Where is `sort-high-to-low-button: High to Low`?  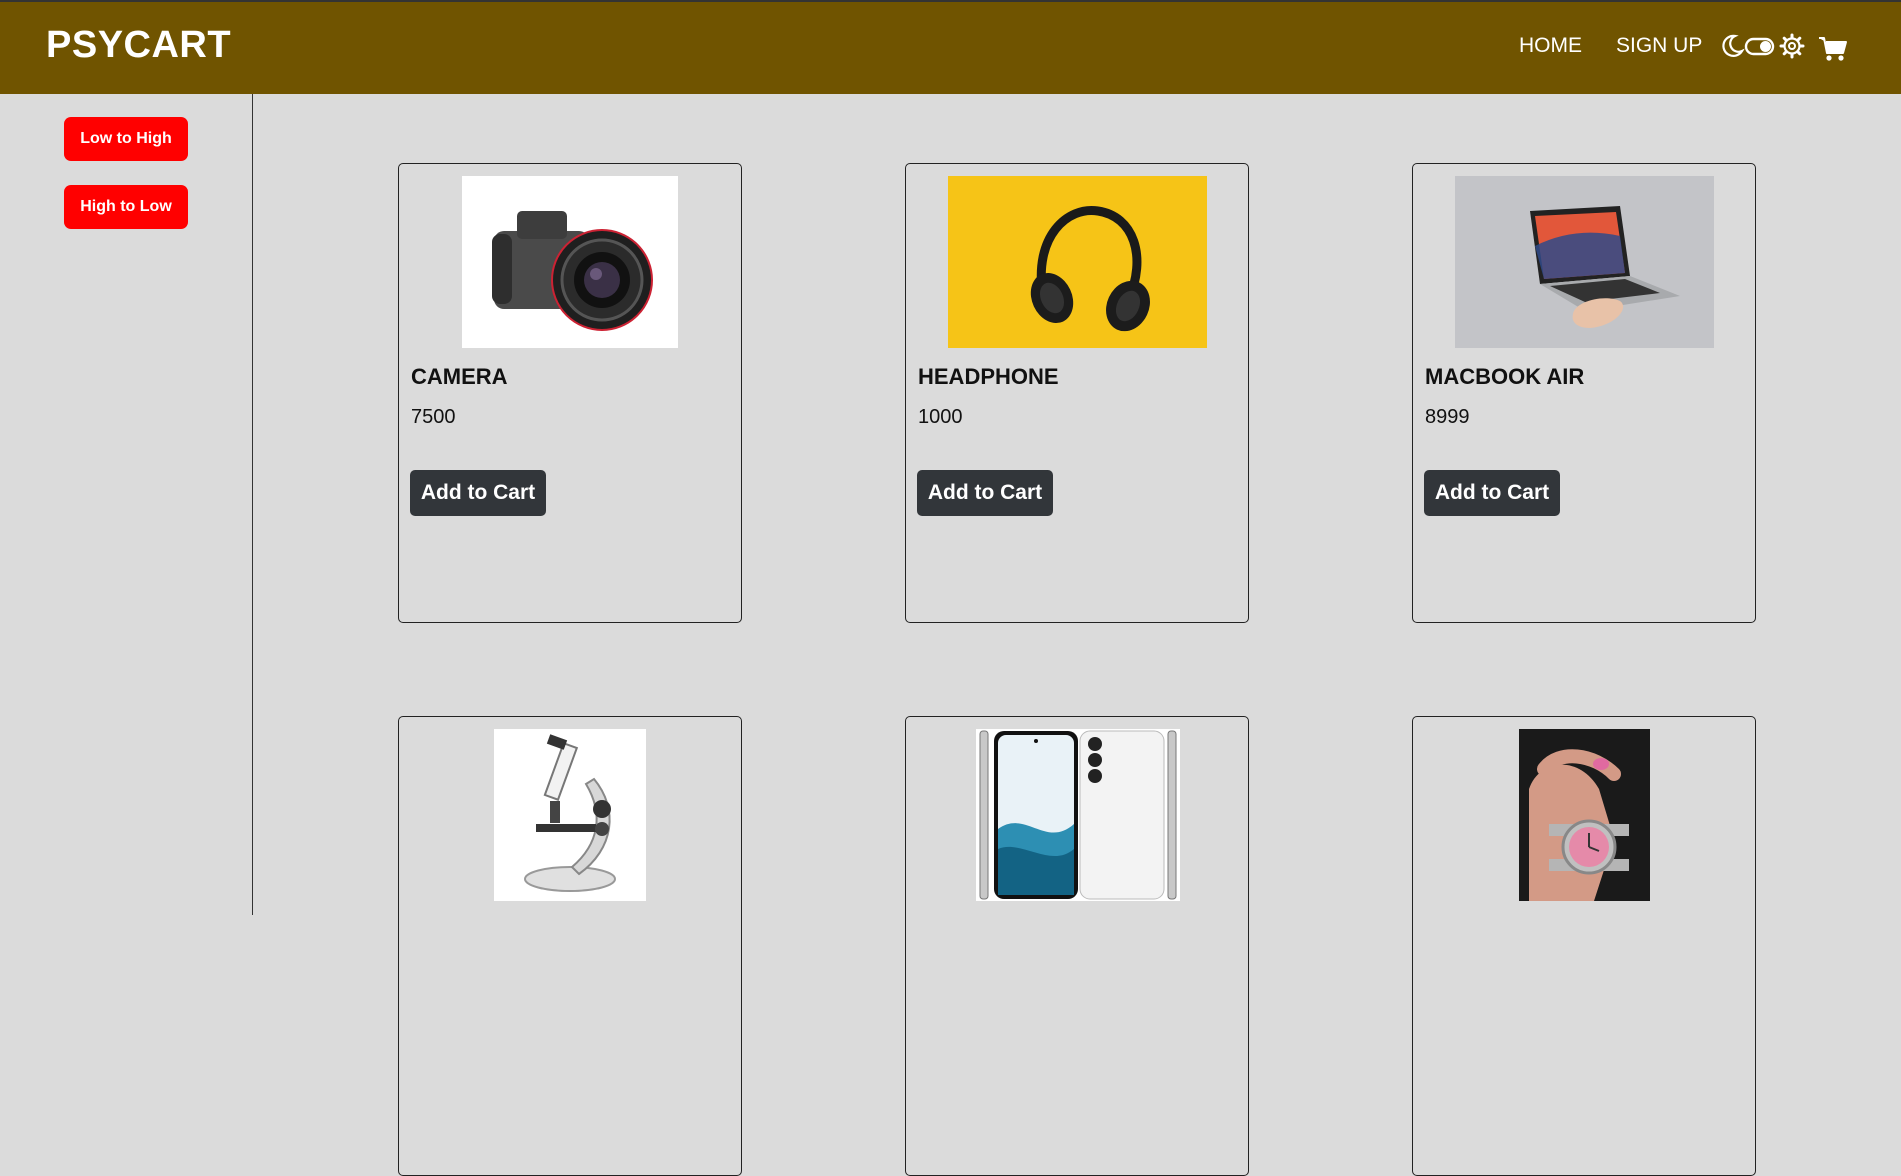 sort-high-to-low-button: High to Low is located at coordinates (126, 207).